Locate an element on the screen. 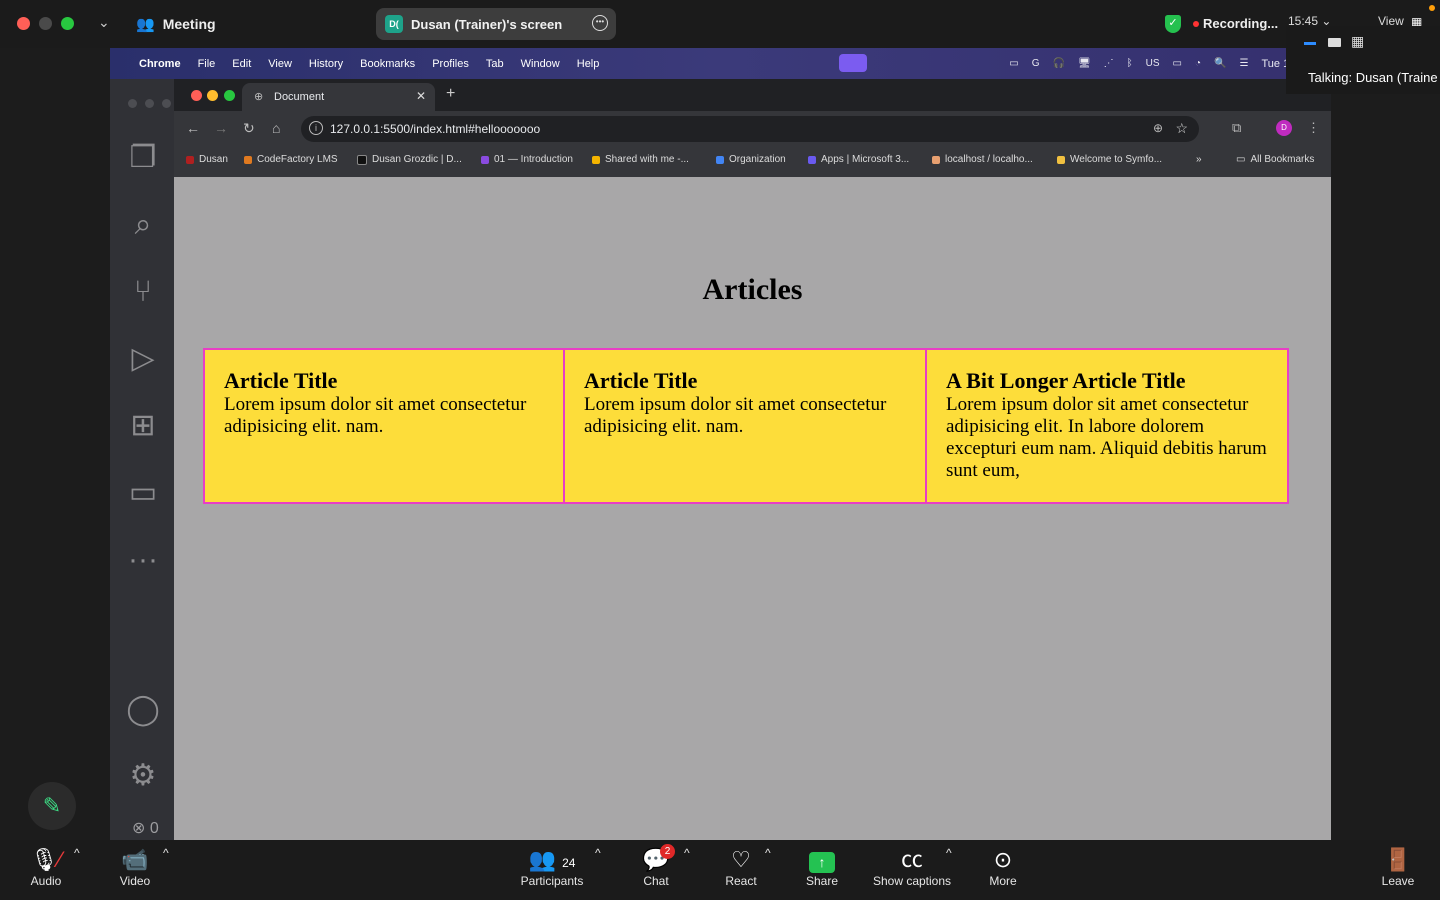  more-button: ⊙ More is located at coordinates (1003, 867).